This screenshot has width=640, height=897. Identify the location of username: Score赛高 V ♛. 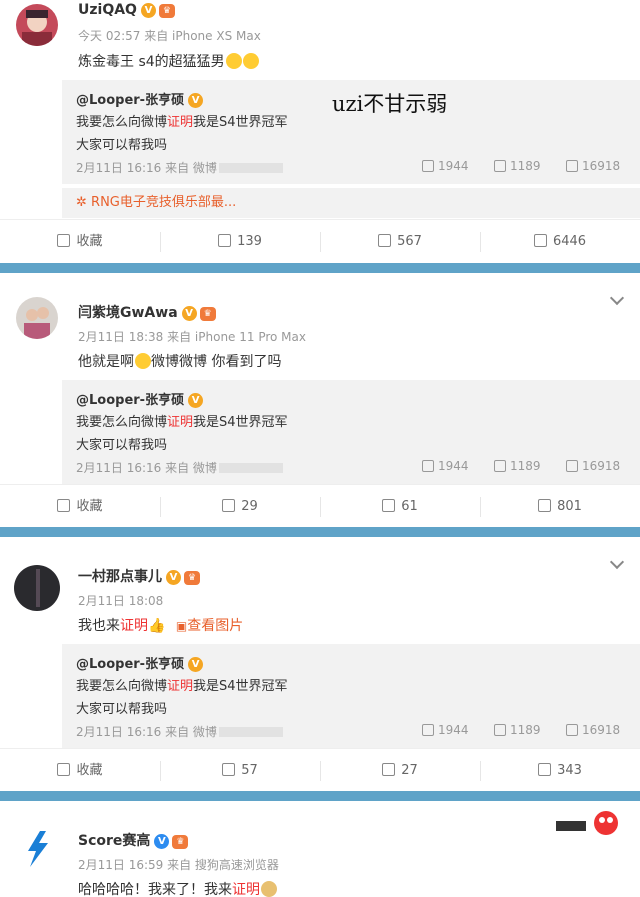
(133, 840).